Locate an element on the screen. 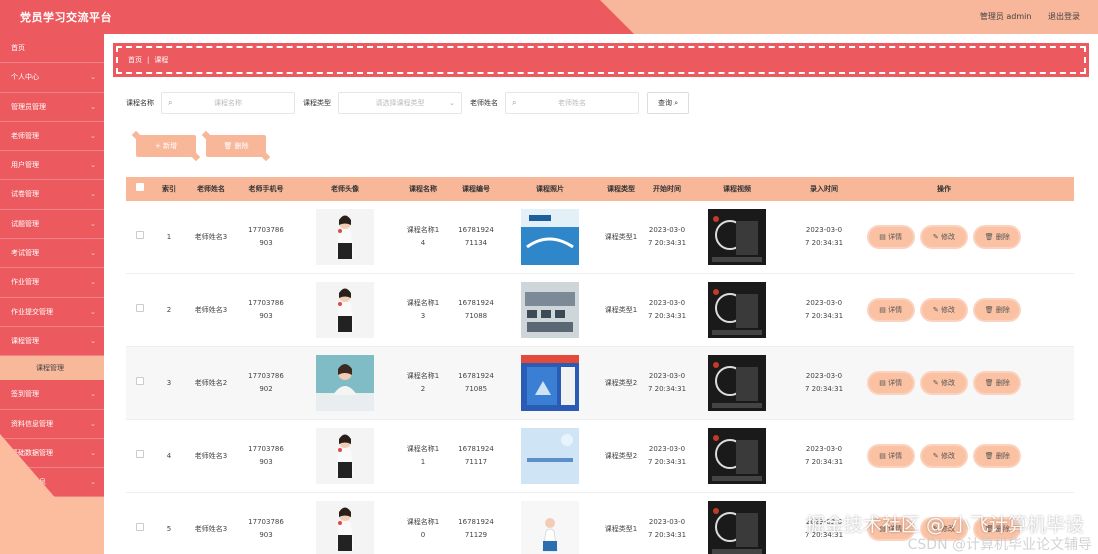  column-header: 老师手机号 is located at coordinates (266, 188).